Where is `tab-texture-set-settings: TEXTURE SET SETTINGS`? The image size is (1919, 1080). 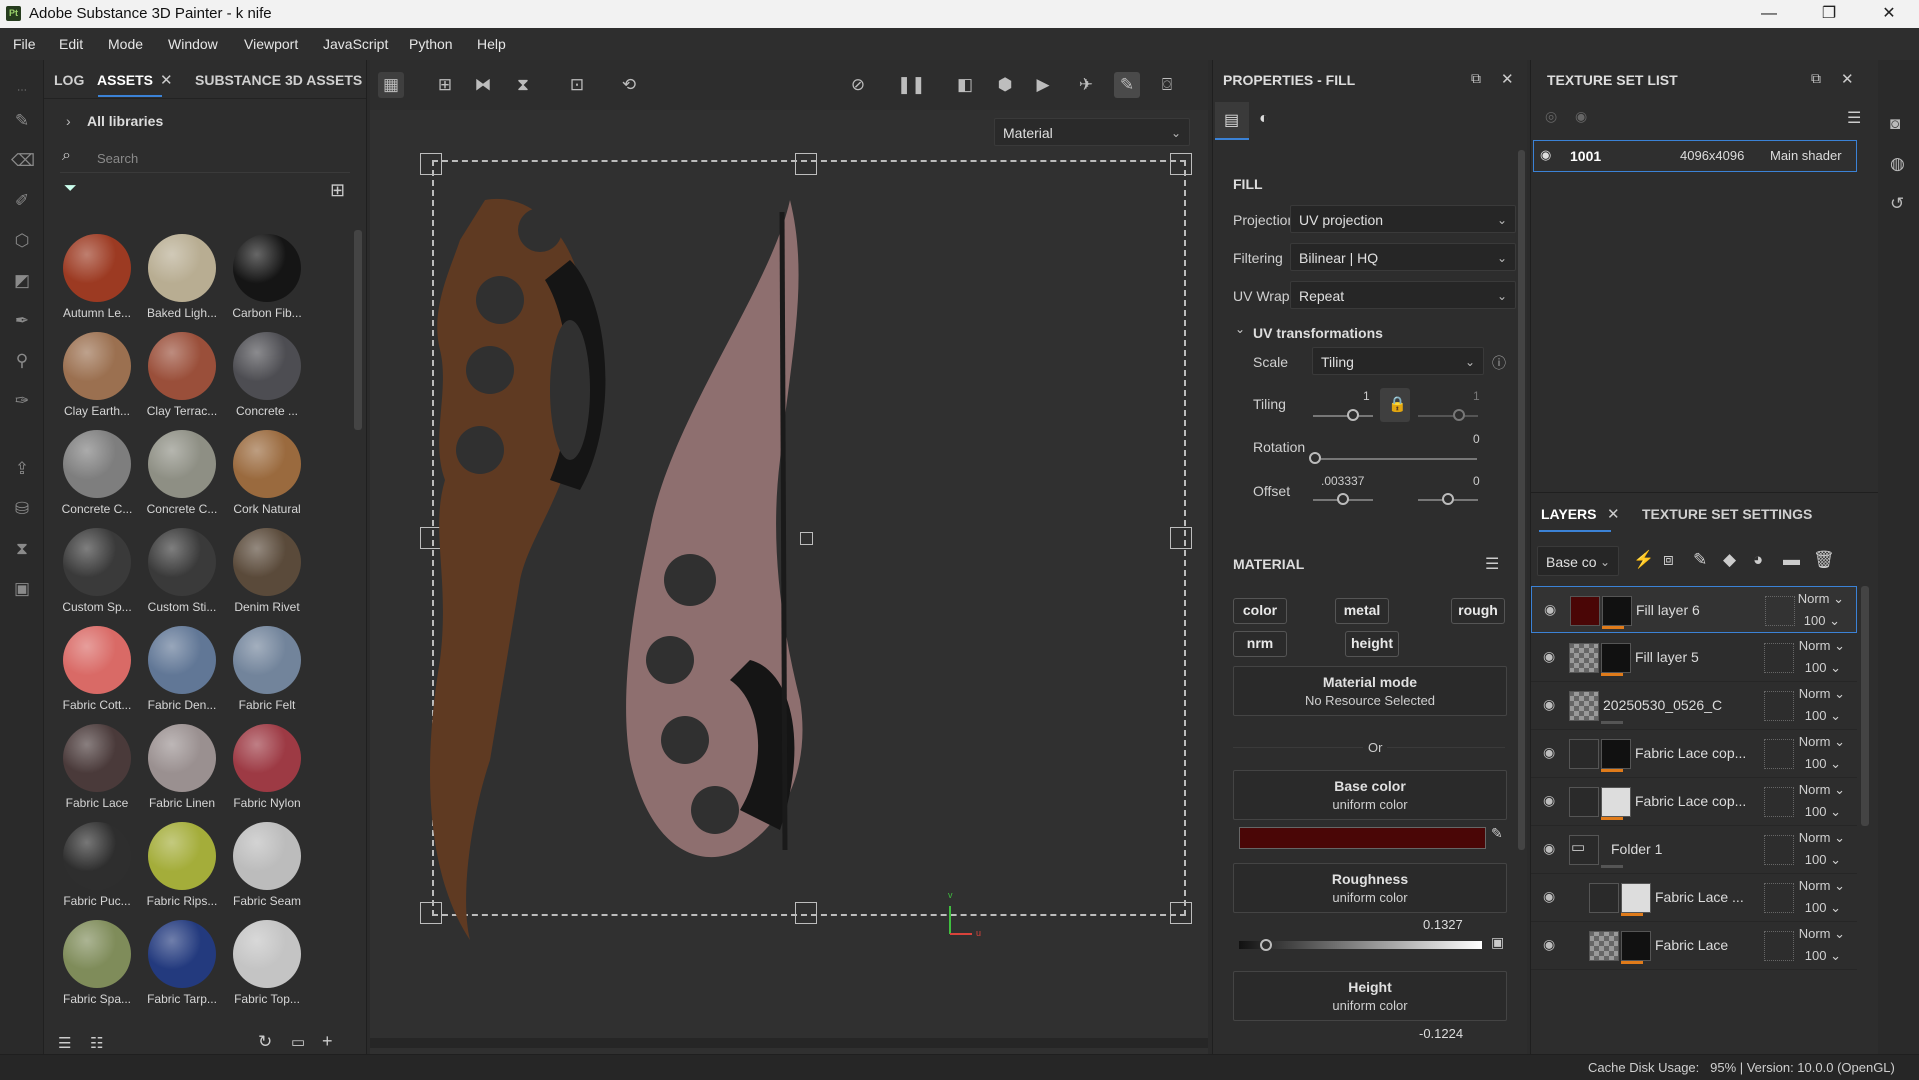 tab-texture-set-settings: TEXTURE SET SETTINGS is located at coordinates (1727, 514).